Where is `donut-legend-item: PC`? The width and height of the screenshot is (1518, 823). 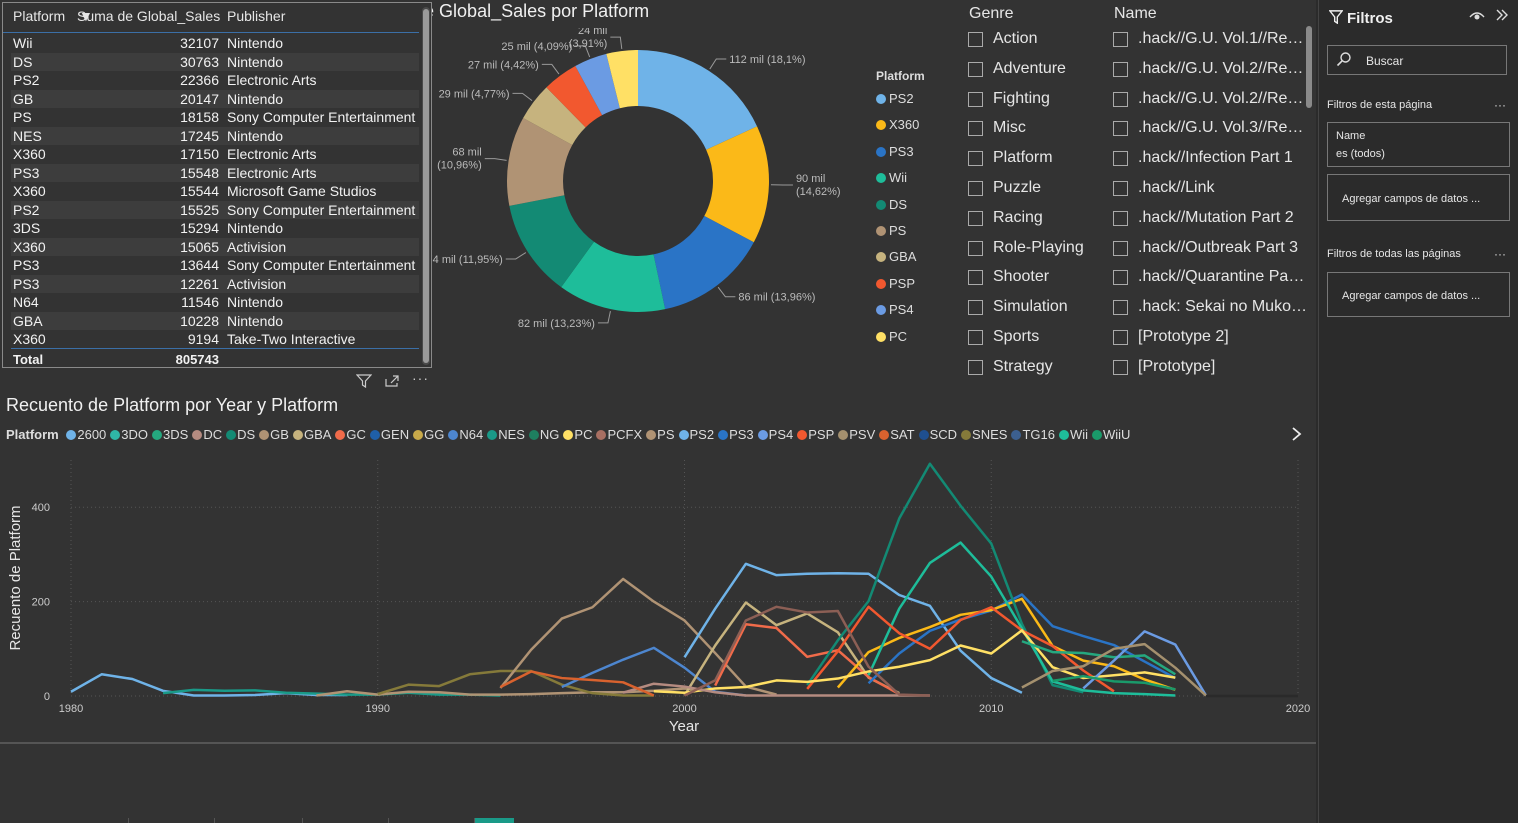
donut-legend-item: PC is located at coordinates (891, 337).